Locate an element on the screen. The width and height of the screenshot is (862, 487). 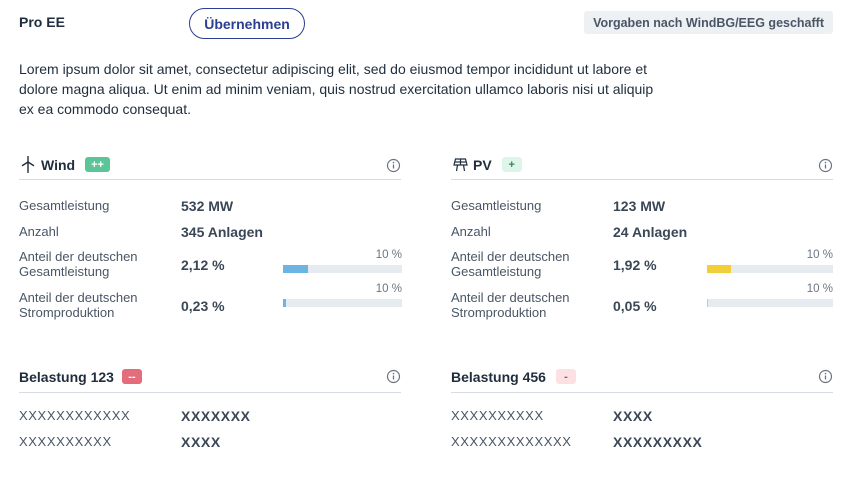
load-card-header: Belastung 123 -- is located at coordinates (210, 377).